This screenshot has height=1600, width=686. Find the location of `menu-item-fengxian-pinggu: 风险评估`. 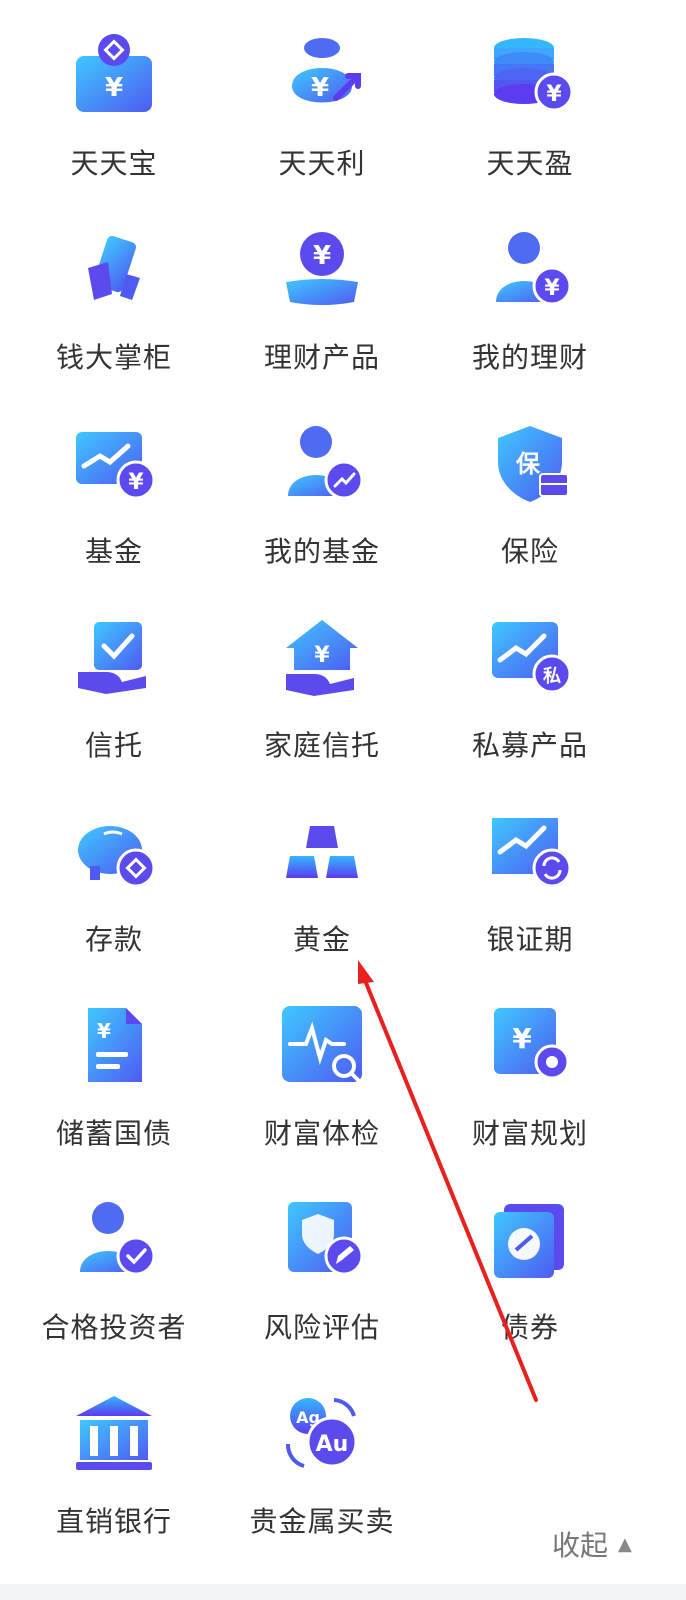

menu-item-fengxian-pinggu: 风险评估 is located at coordinates (322, 1263).